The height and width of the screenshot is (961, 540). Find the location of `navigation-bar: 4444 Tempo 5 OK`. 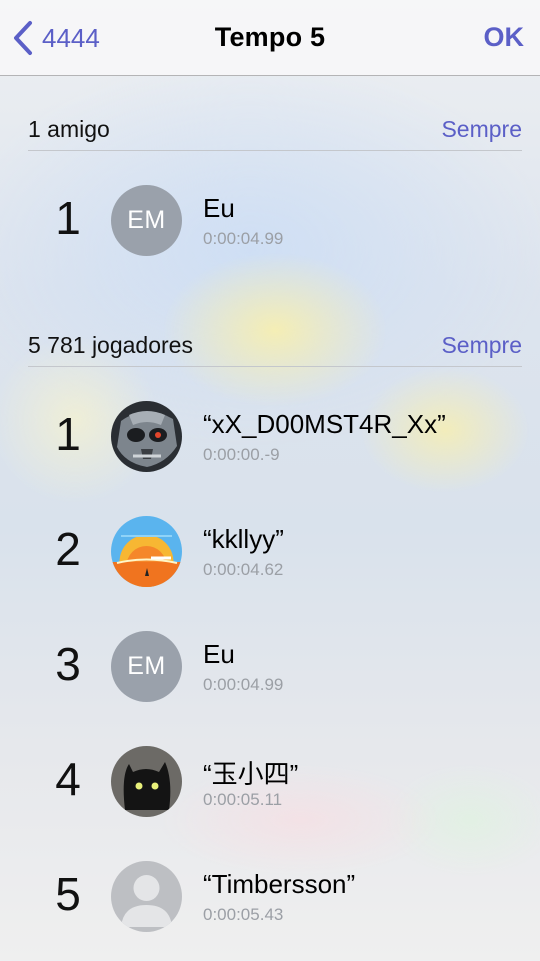

navigation-bar: 4444 Tempo 5 OK is located at coordinates (270, 38).